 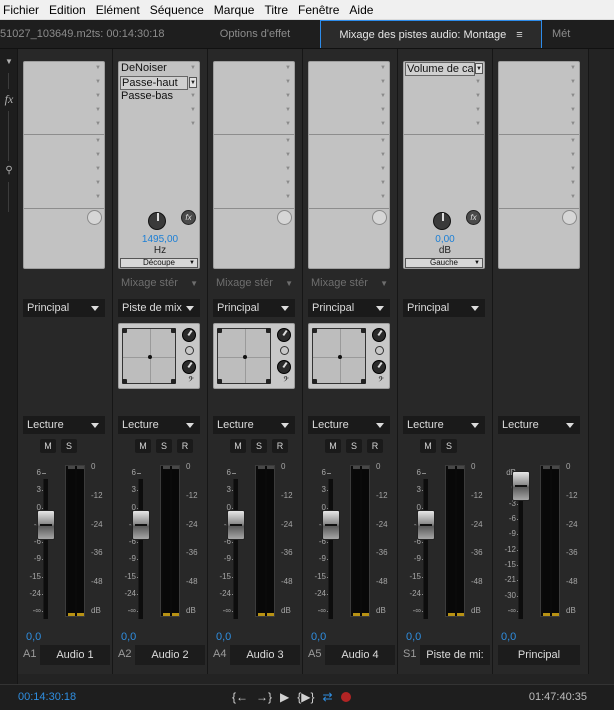 I want to click on pen-icon: ⚲, so click(x=9, y=172).